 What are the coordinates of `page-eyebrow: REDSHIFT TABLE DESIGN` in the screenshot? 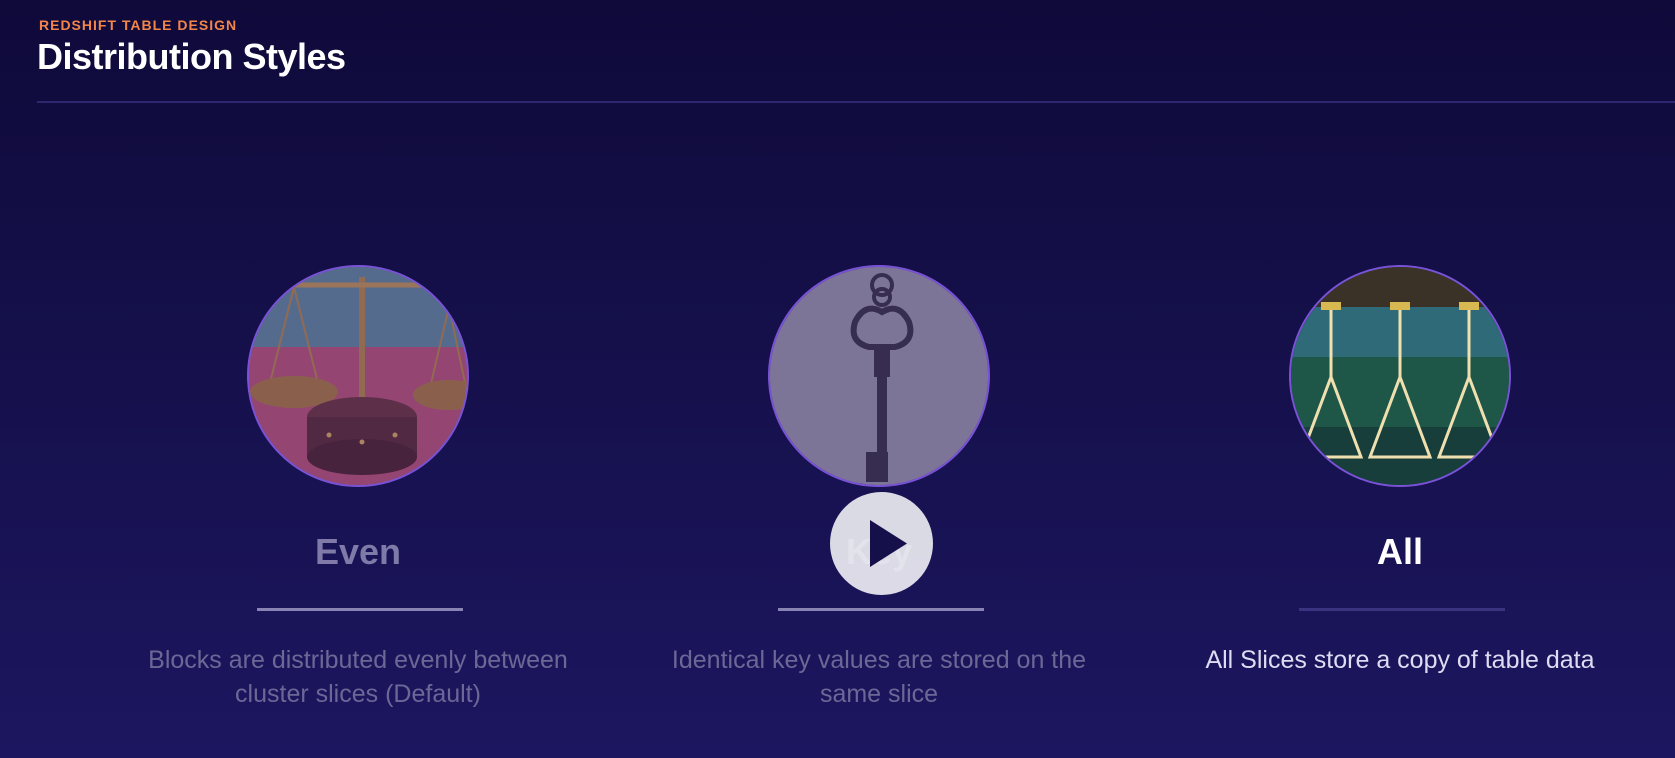 It's located at (138, 25).